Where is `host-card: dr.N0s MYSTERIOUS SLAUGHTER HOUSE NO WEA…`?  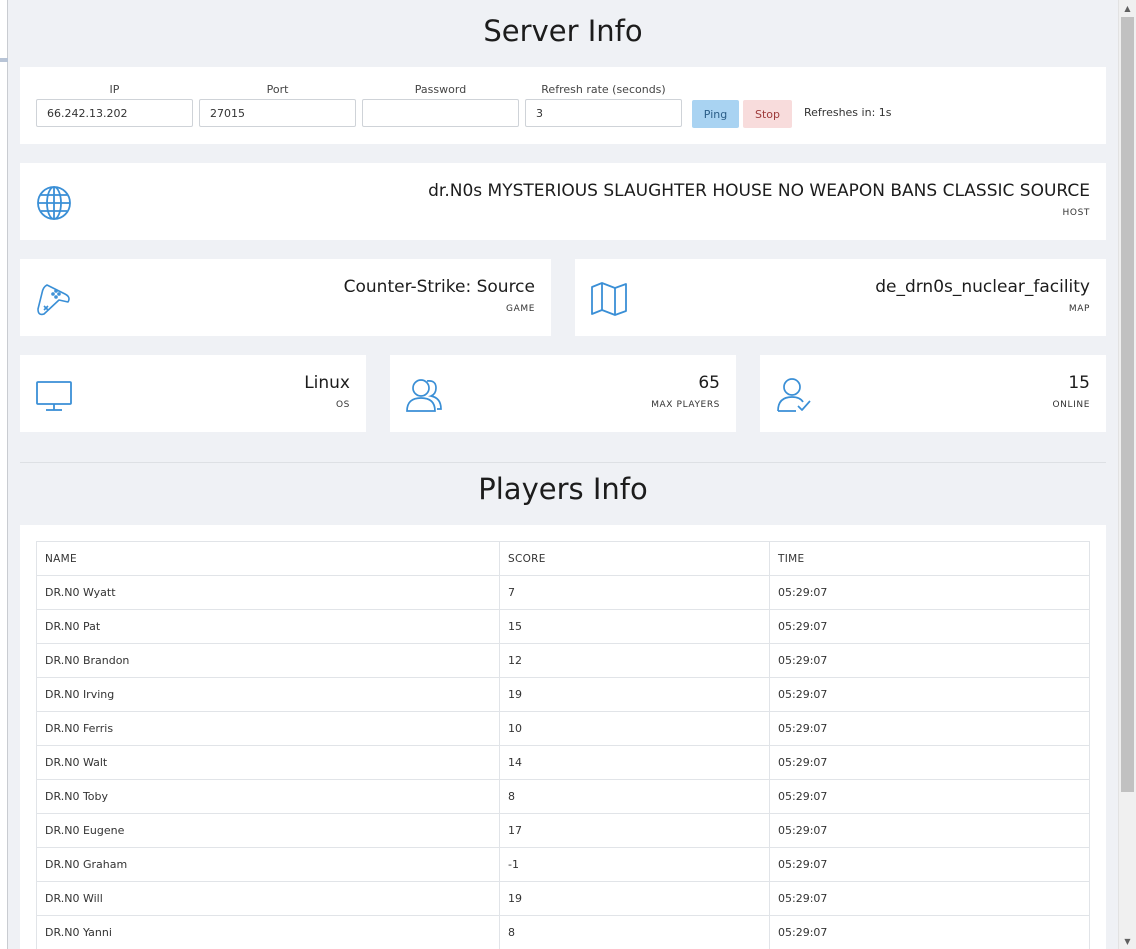
host-card: dr.N0s MYSTERIOUS SLAUGHTER HOUSE NO WEA… is located at coordinates (563, 201).